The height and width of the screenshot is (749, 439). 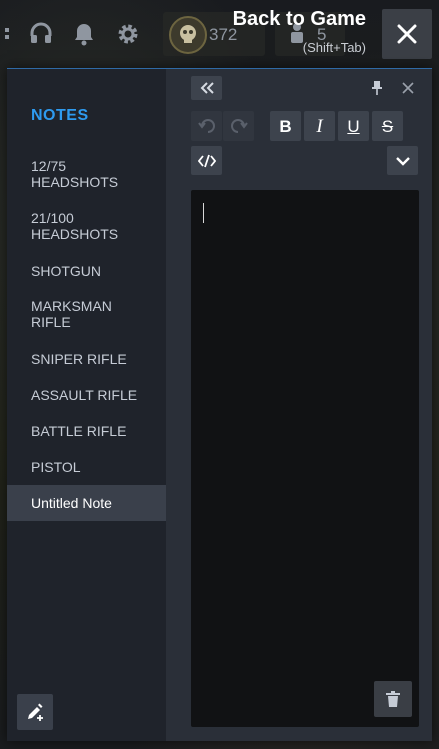 I want to click on notes-heading: NOTES, so click(x=60, y=115).